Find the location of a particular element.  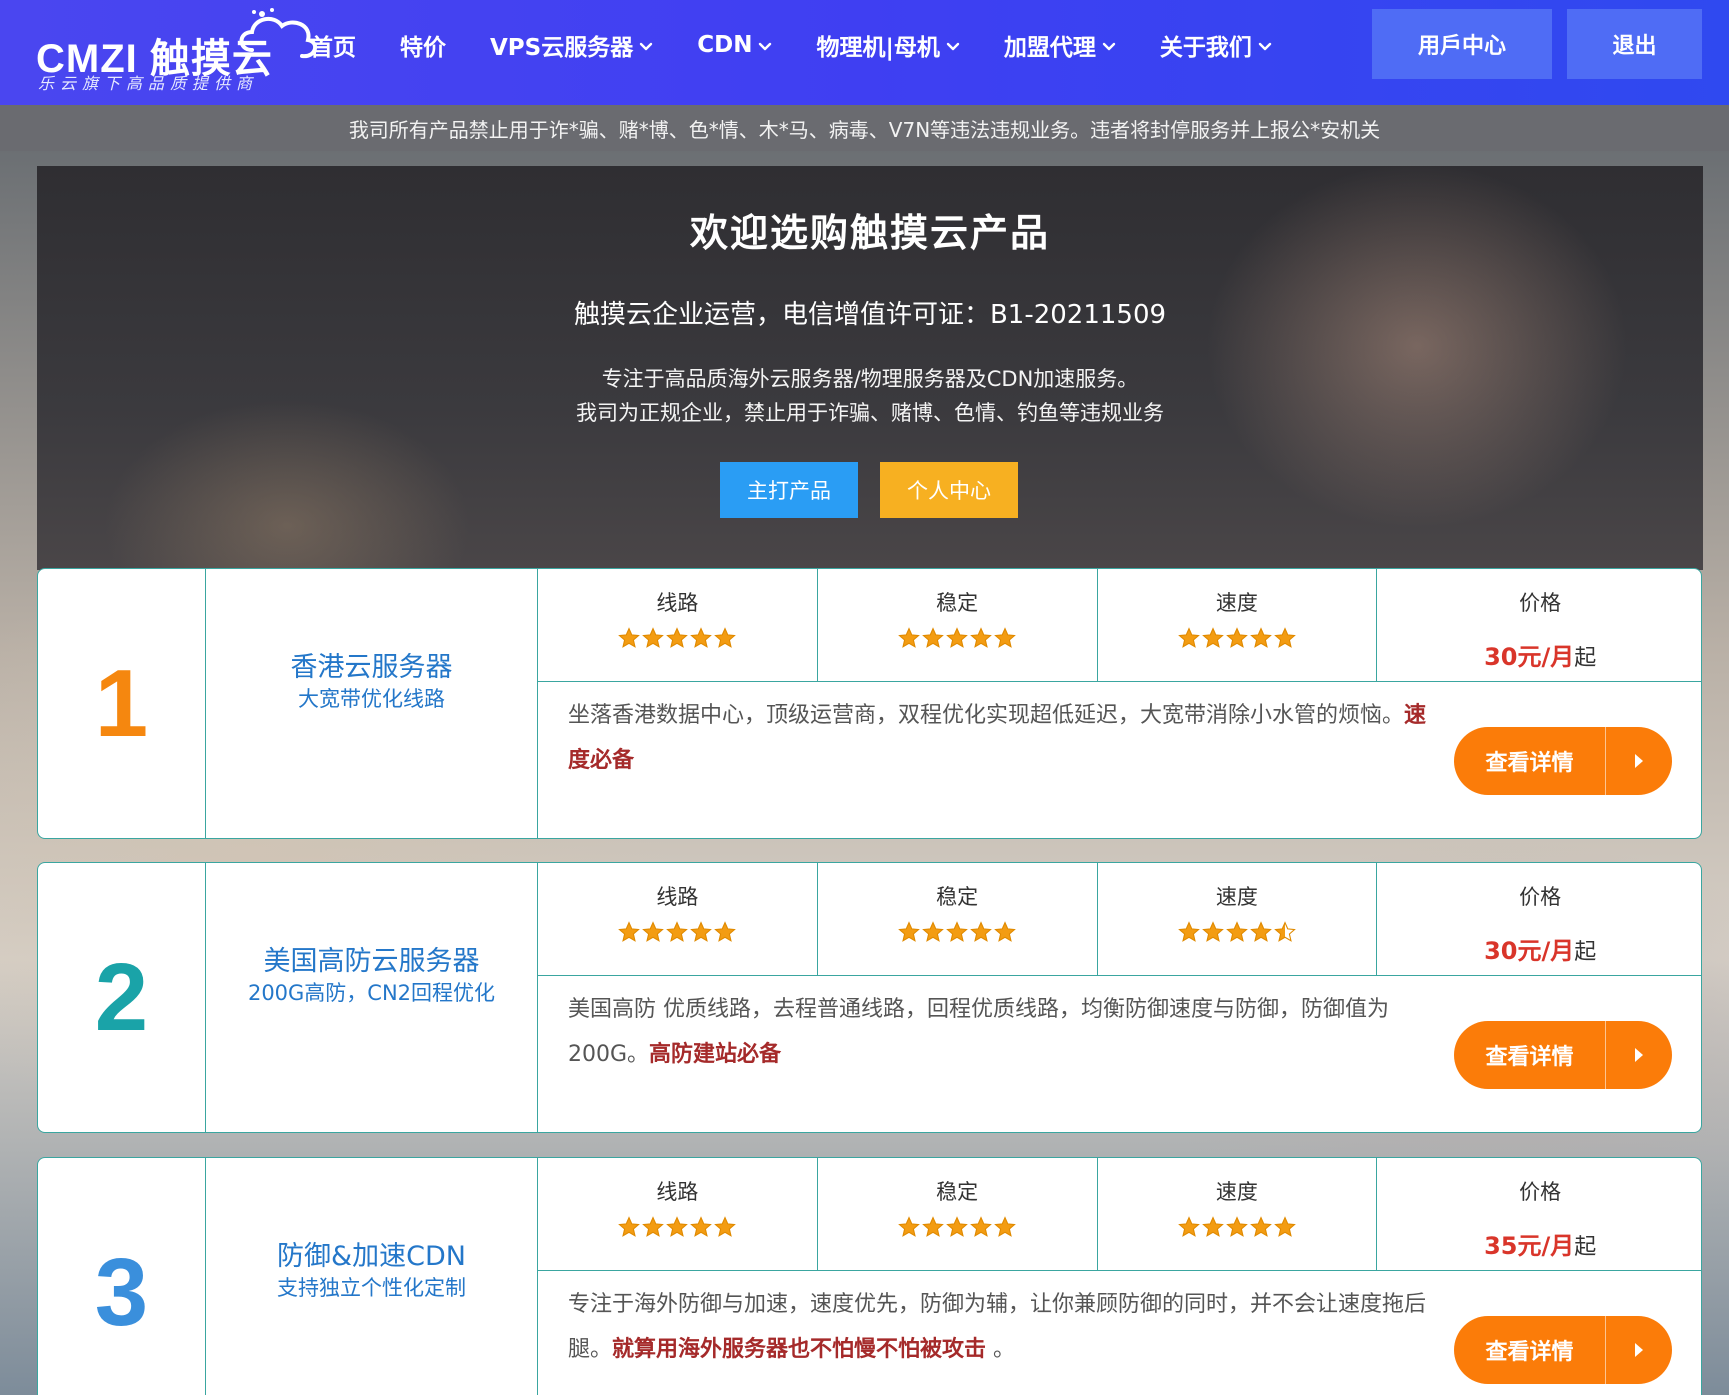

product-name: 防御&加速CDN is located at coordinates (371, 1253).